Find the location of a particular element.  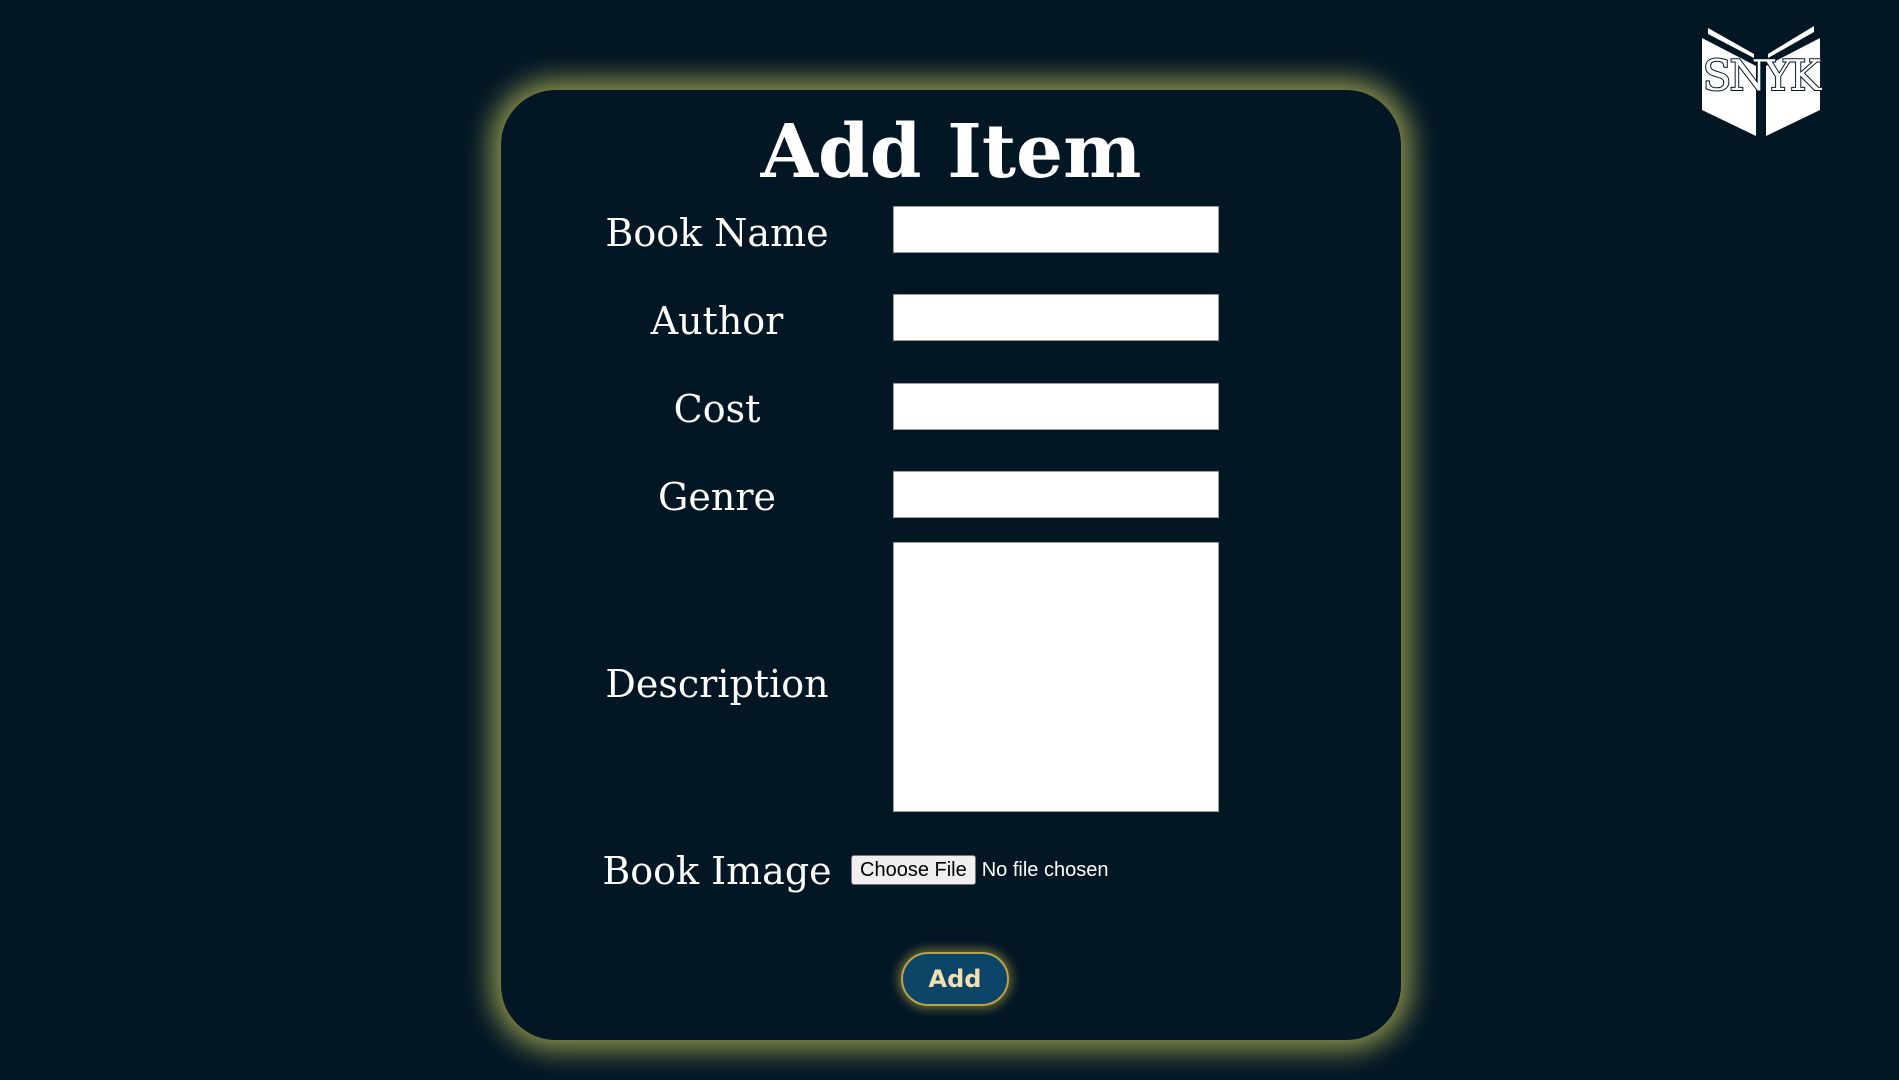

book-image-file-input: Choose File No file chosen is located at coordinates (979, 870).